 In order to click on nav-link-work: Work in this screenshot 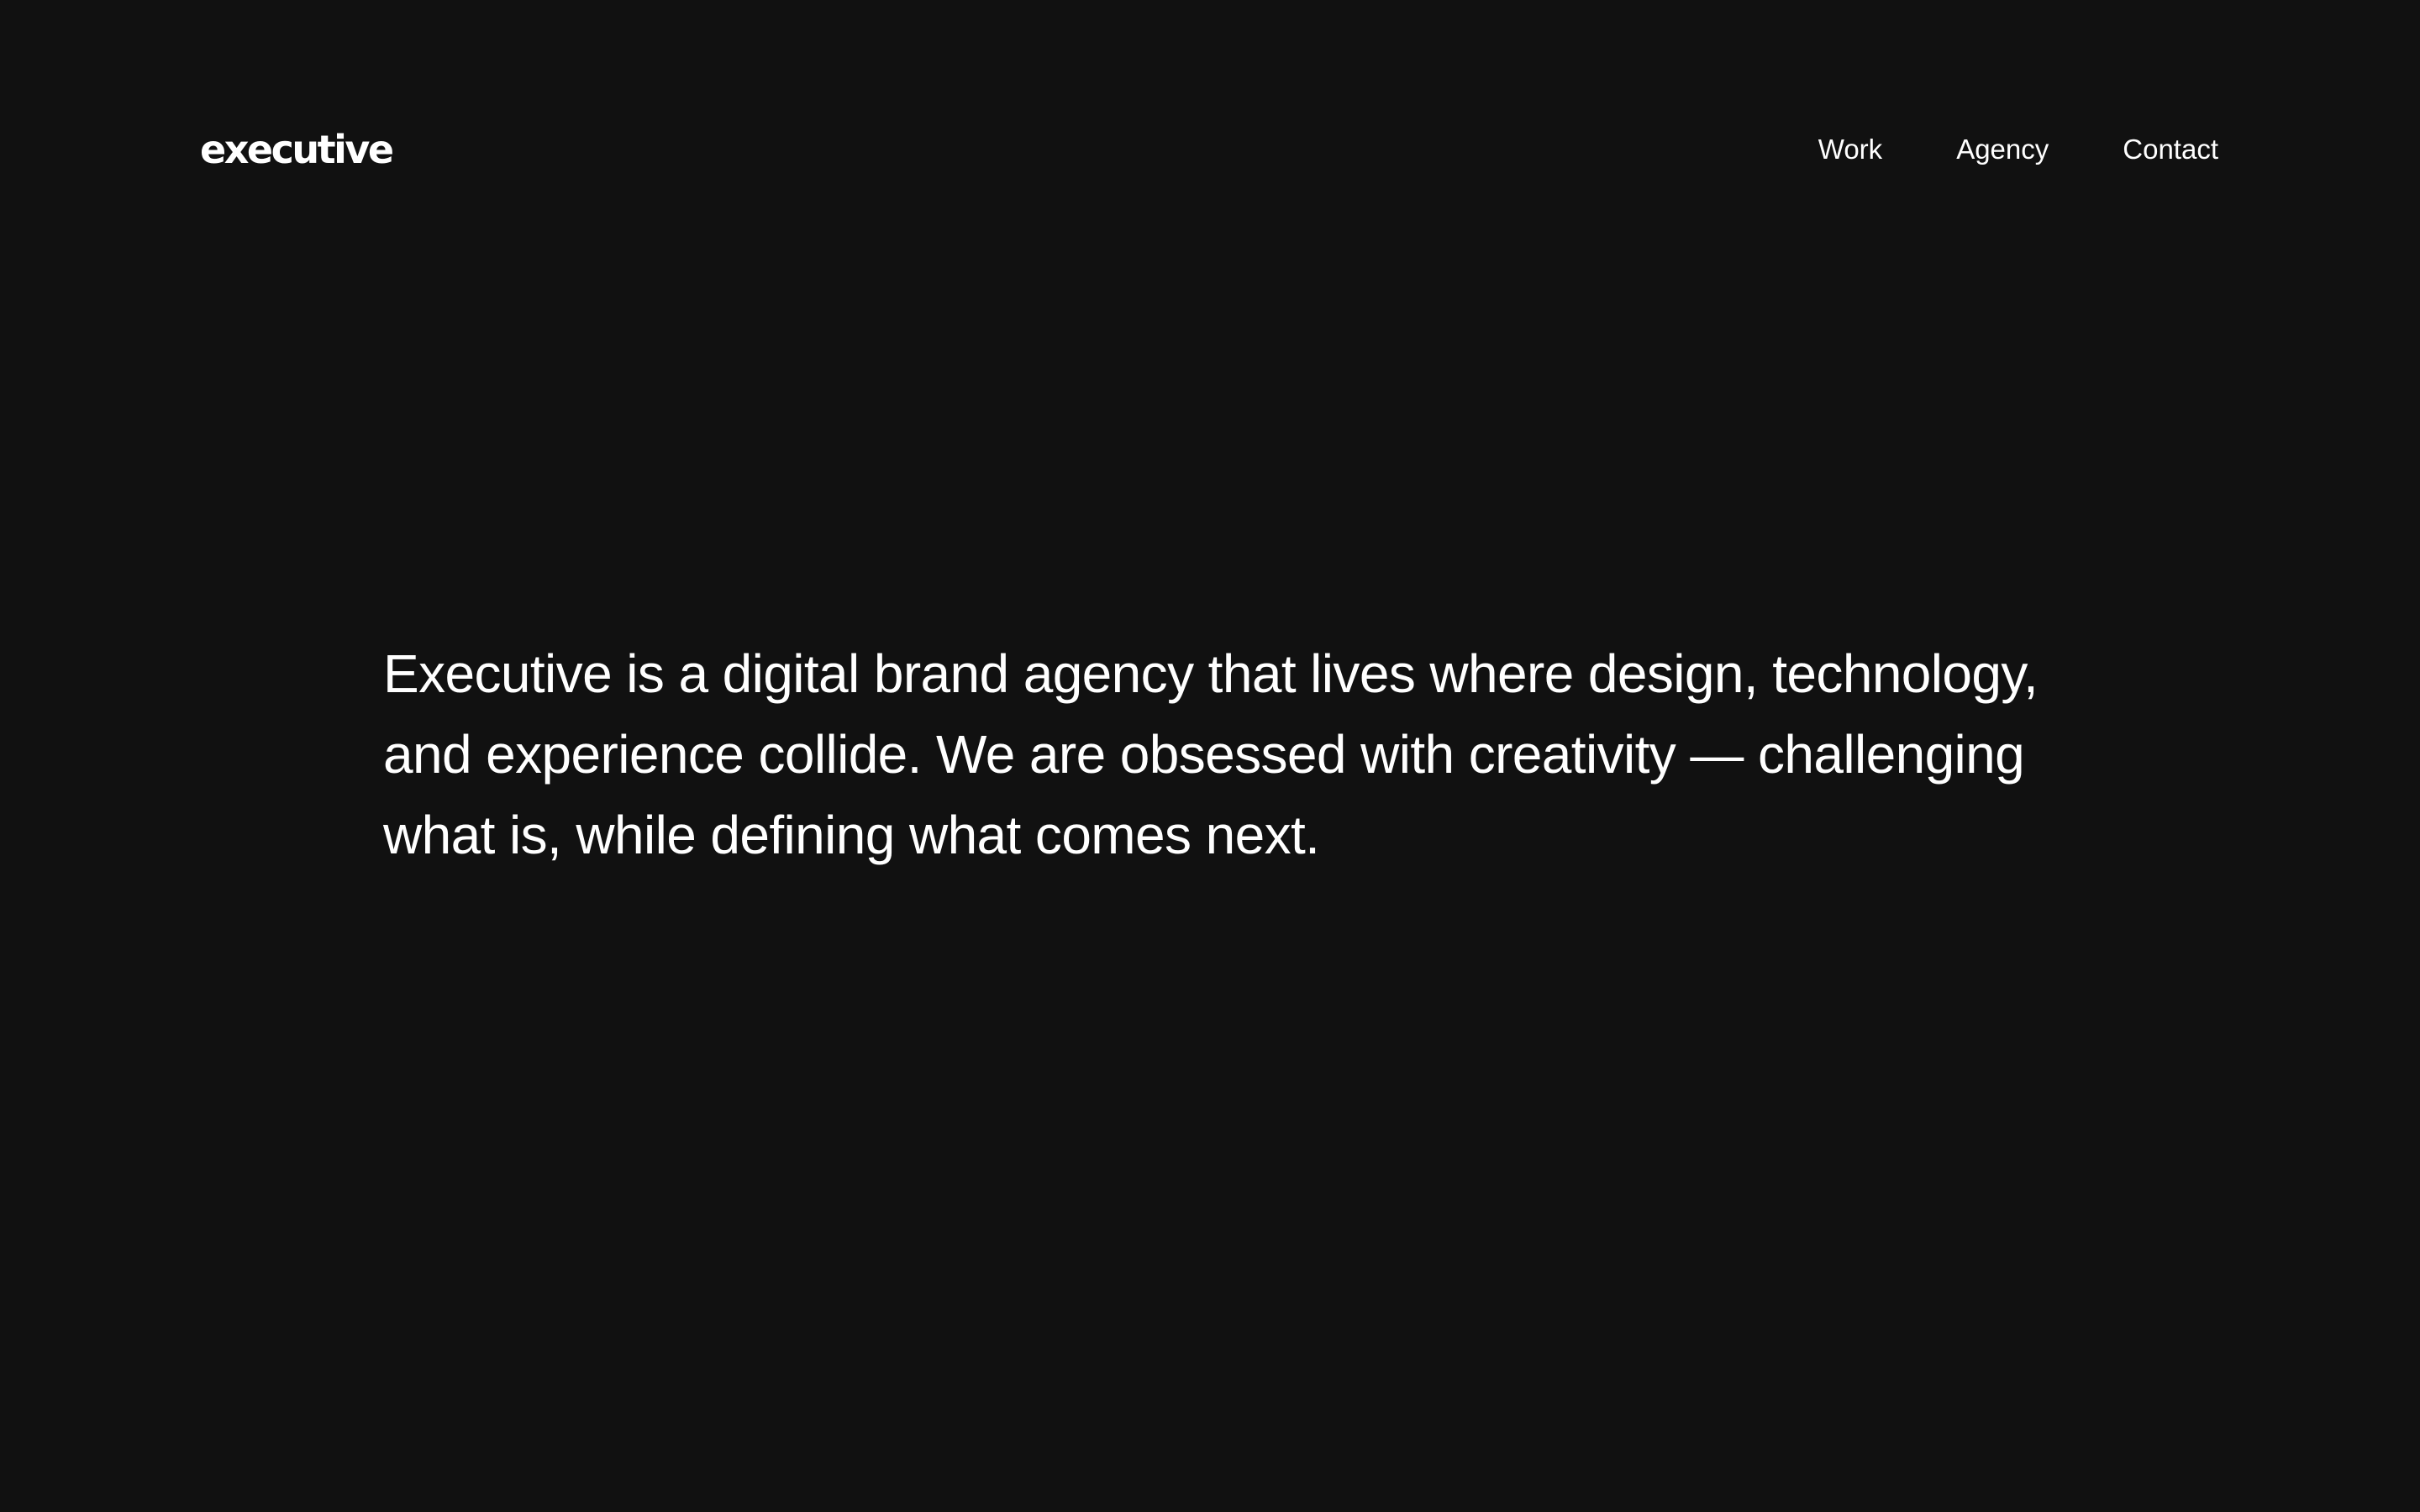, I will do `click(1850, 149)`.